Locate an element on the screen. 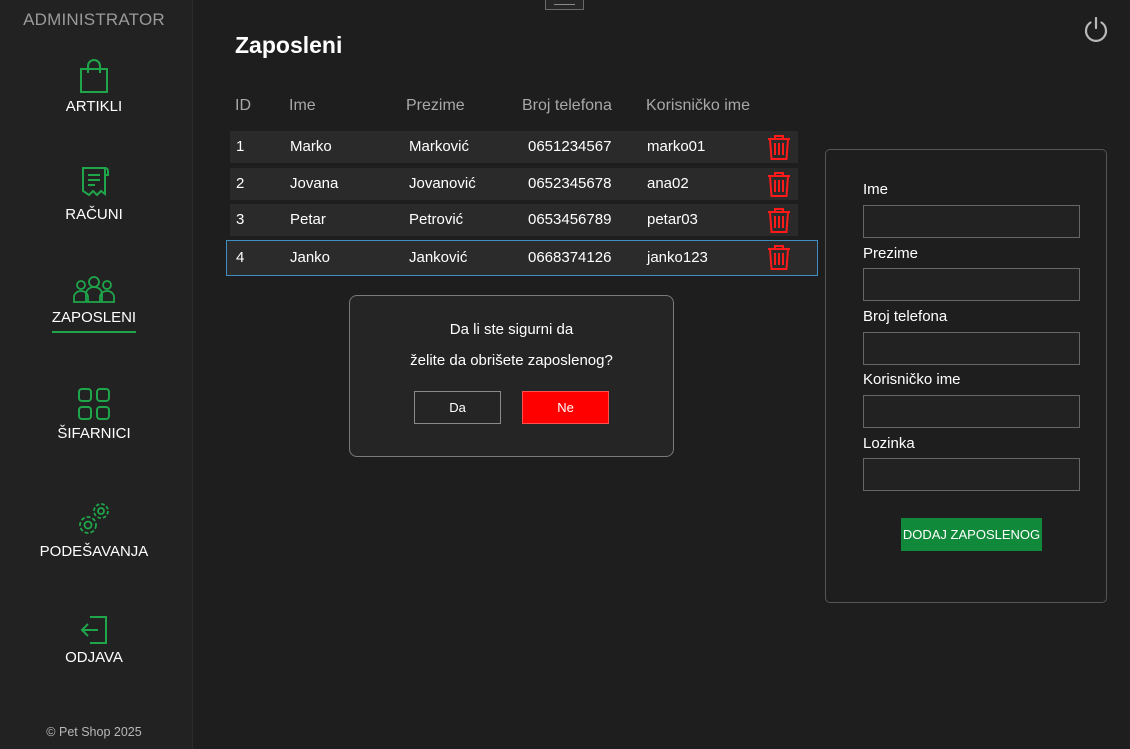 This screenshot has width=1130, height=749. cell-id: 4 is located at coordinates (240, 257).